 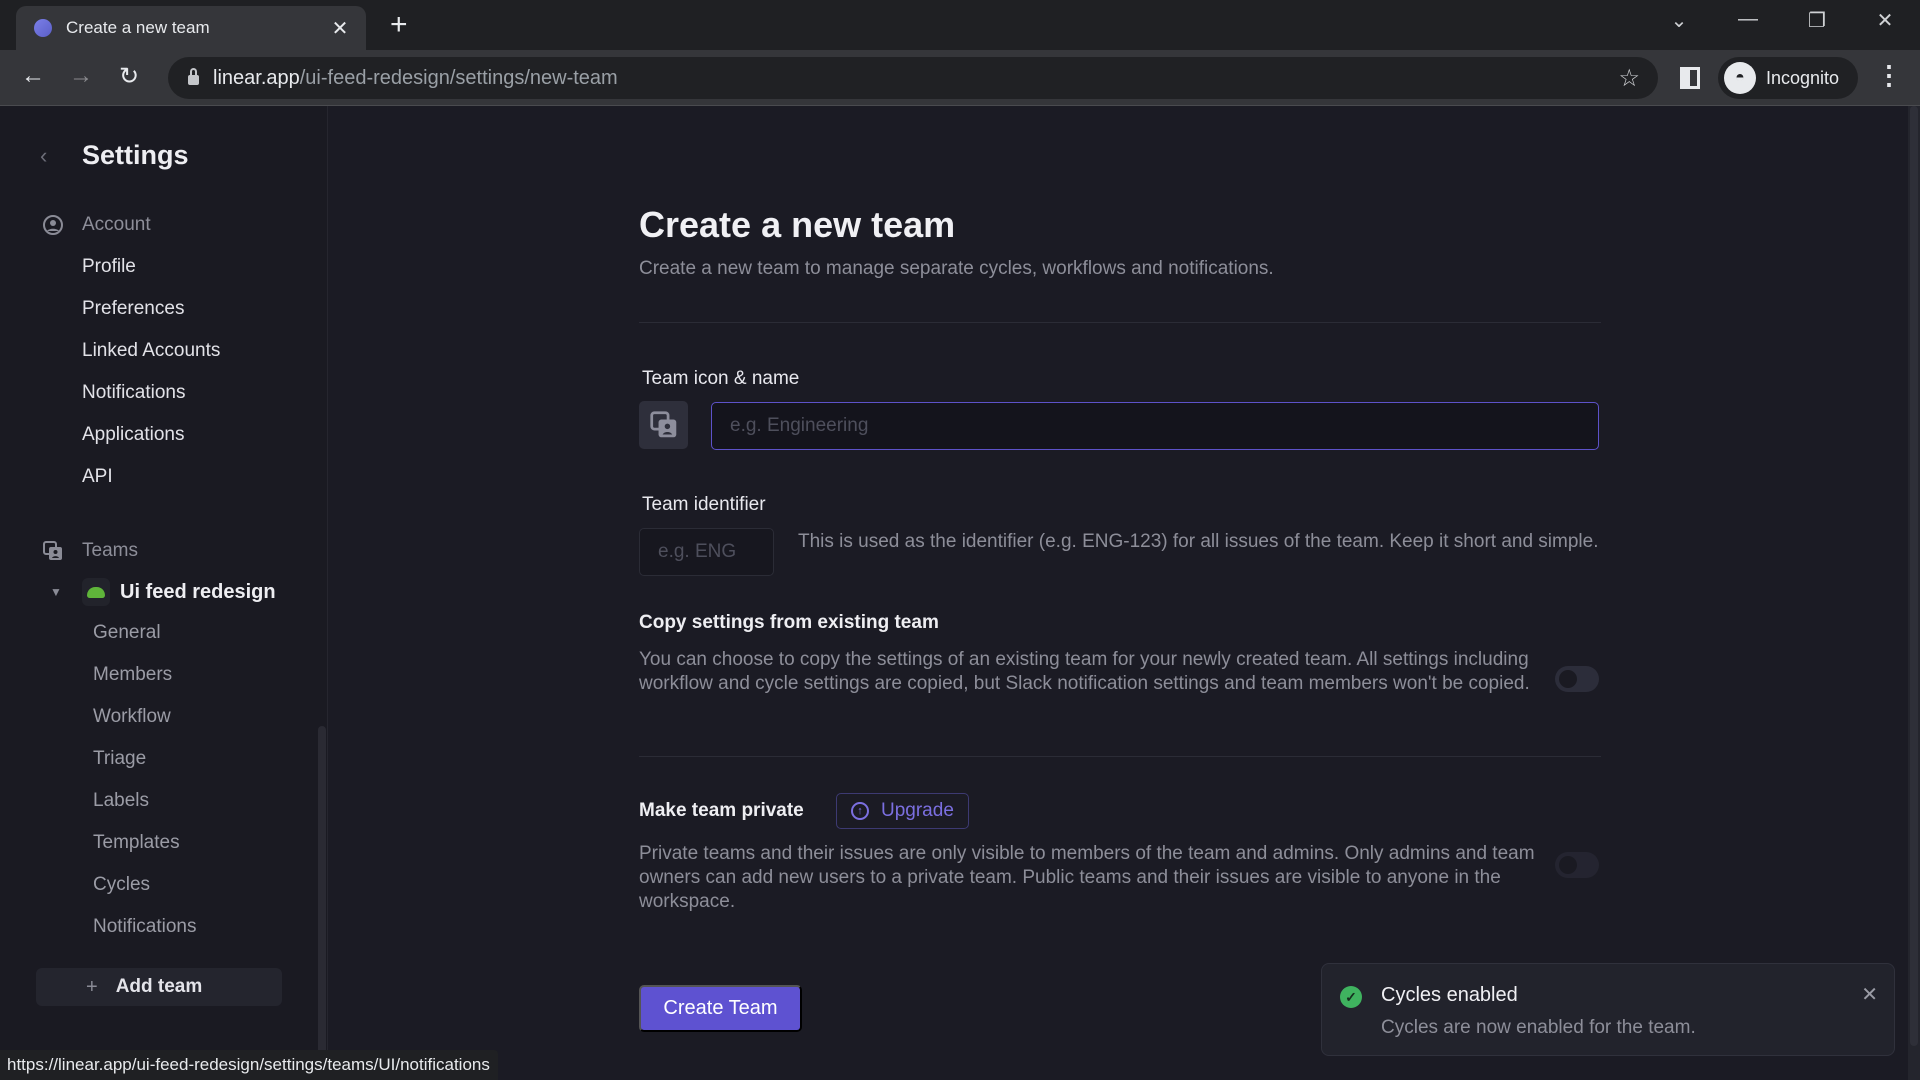 What do you see at coordinates (1817, 20) in the screenshot?
I see `restore-window-icon: ❐` at bounding box center [1817, 20].